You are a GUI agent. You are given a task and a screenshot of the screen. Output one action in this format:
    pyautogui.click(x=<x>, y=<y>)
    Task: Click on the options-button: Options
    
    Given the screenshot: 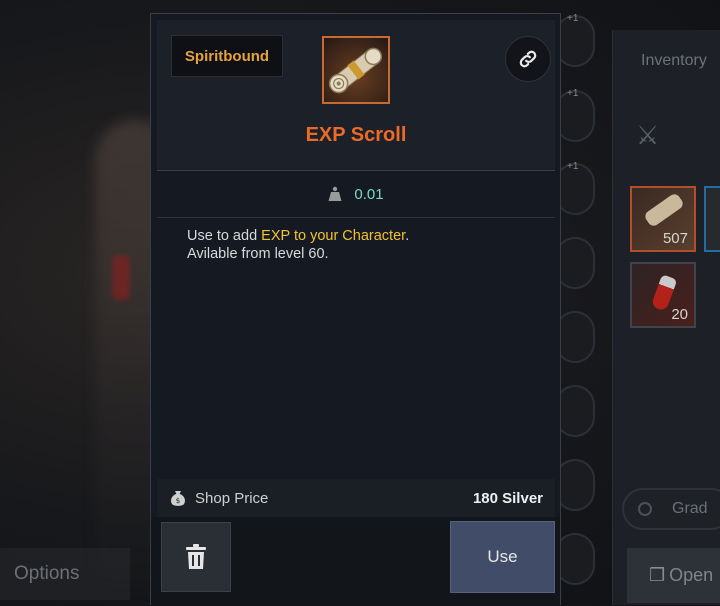 What is the action you would take?
    pyautogui.click(x=65, y=574)
    